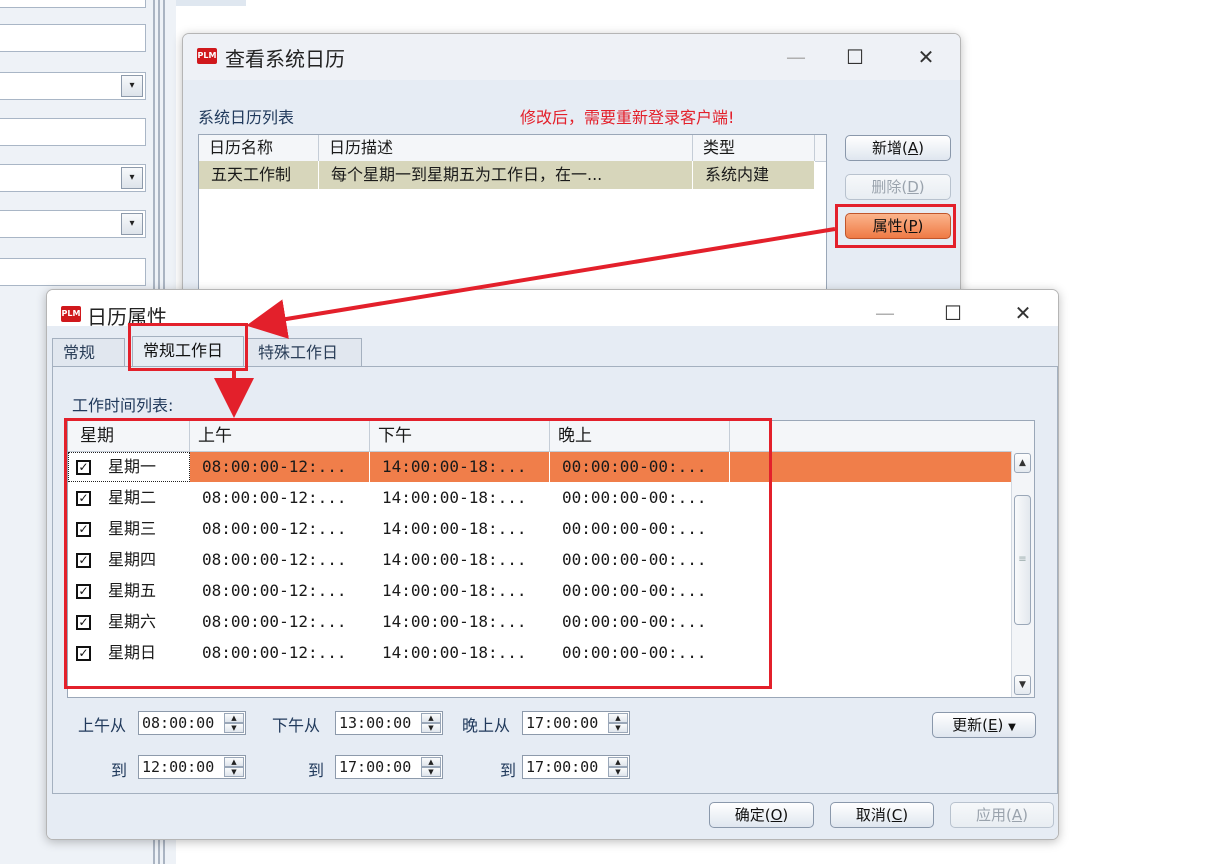 The image size is (1210, 864). I want to click on arrow-to-tab, so click(541, 283).